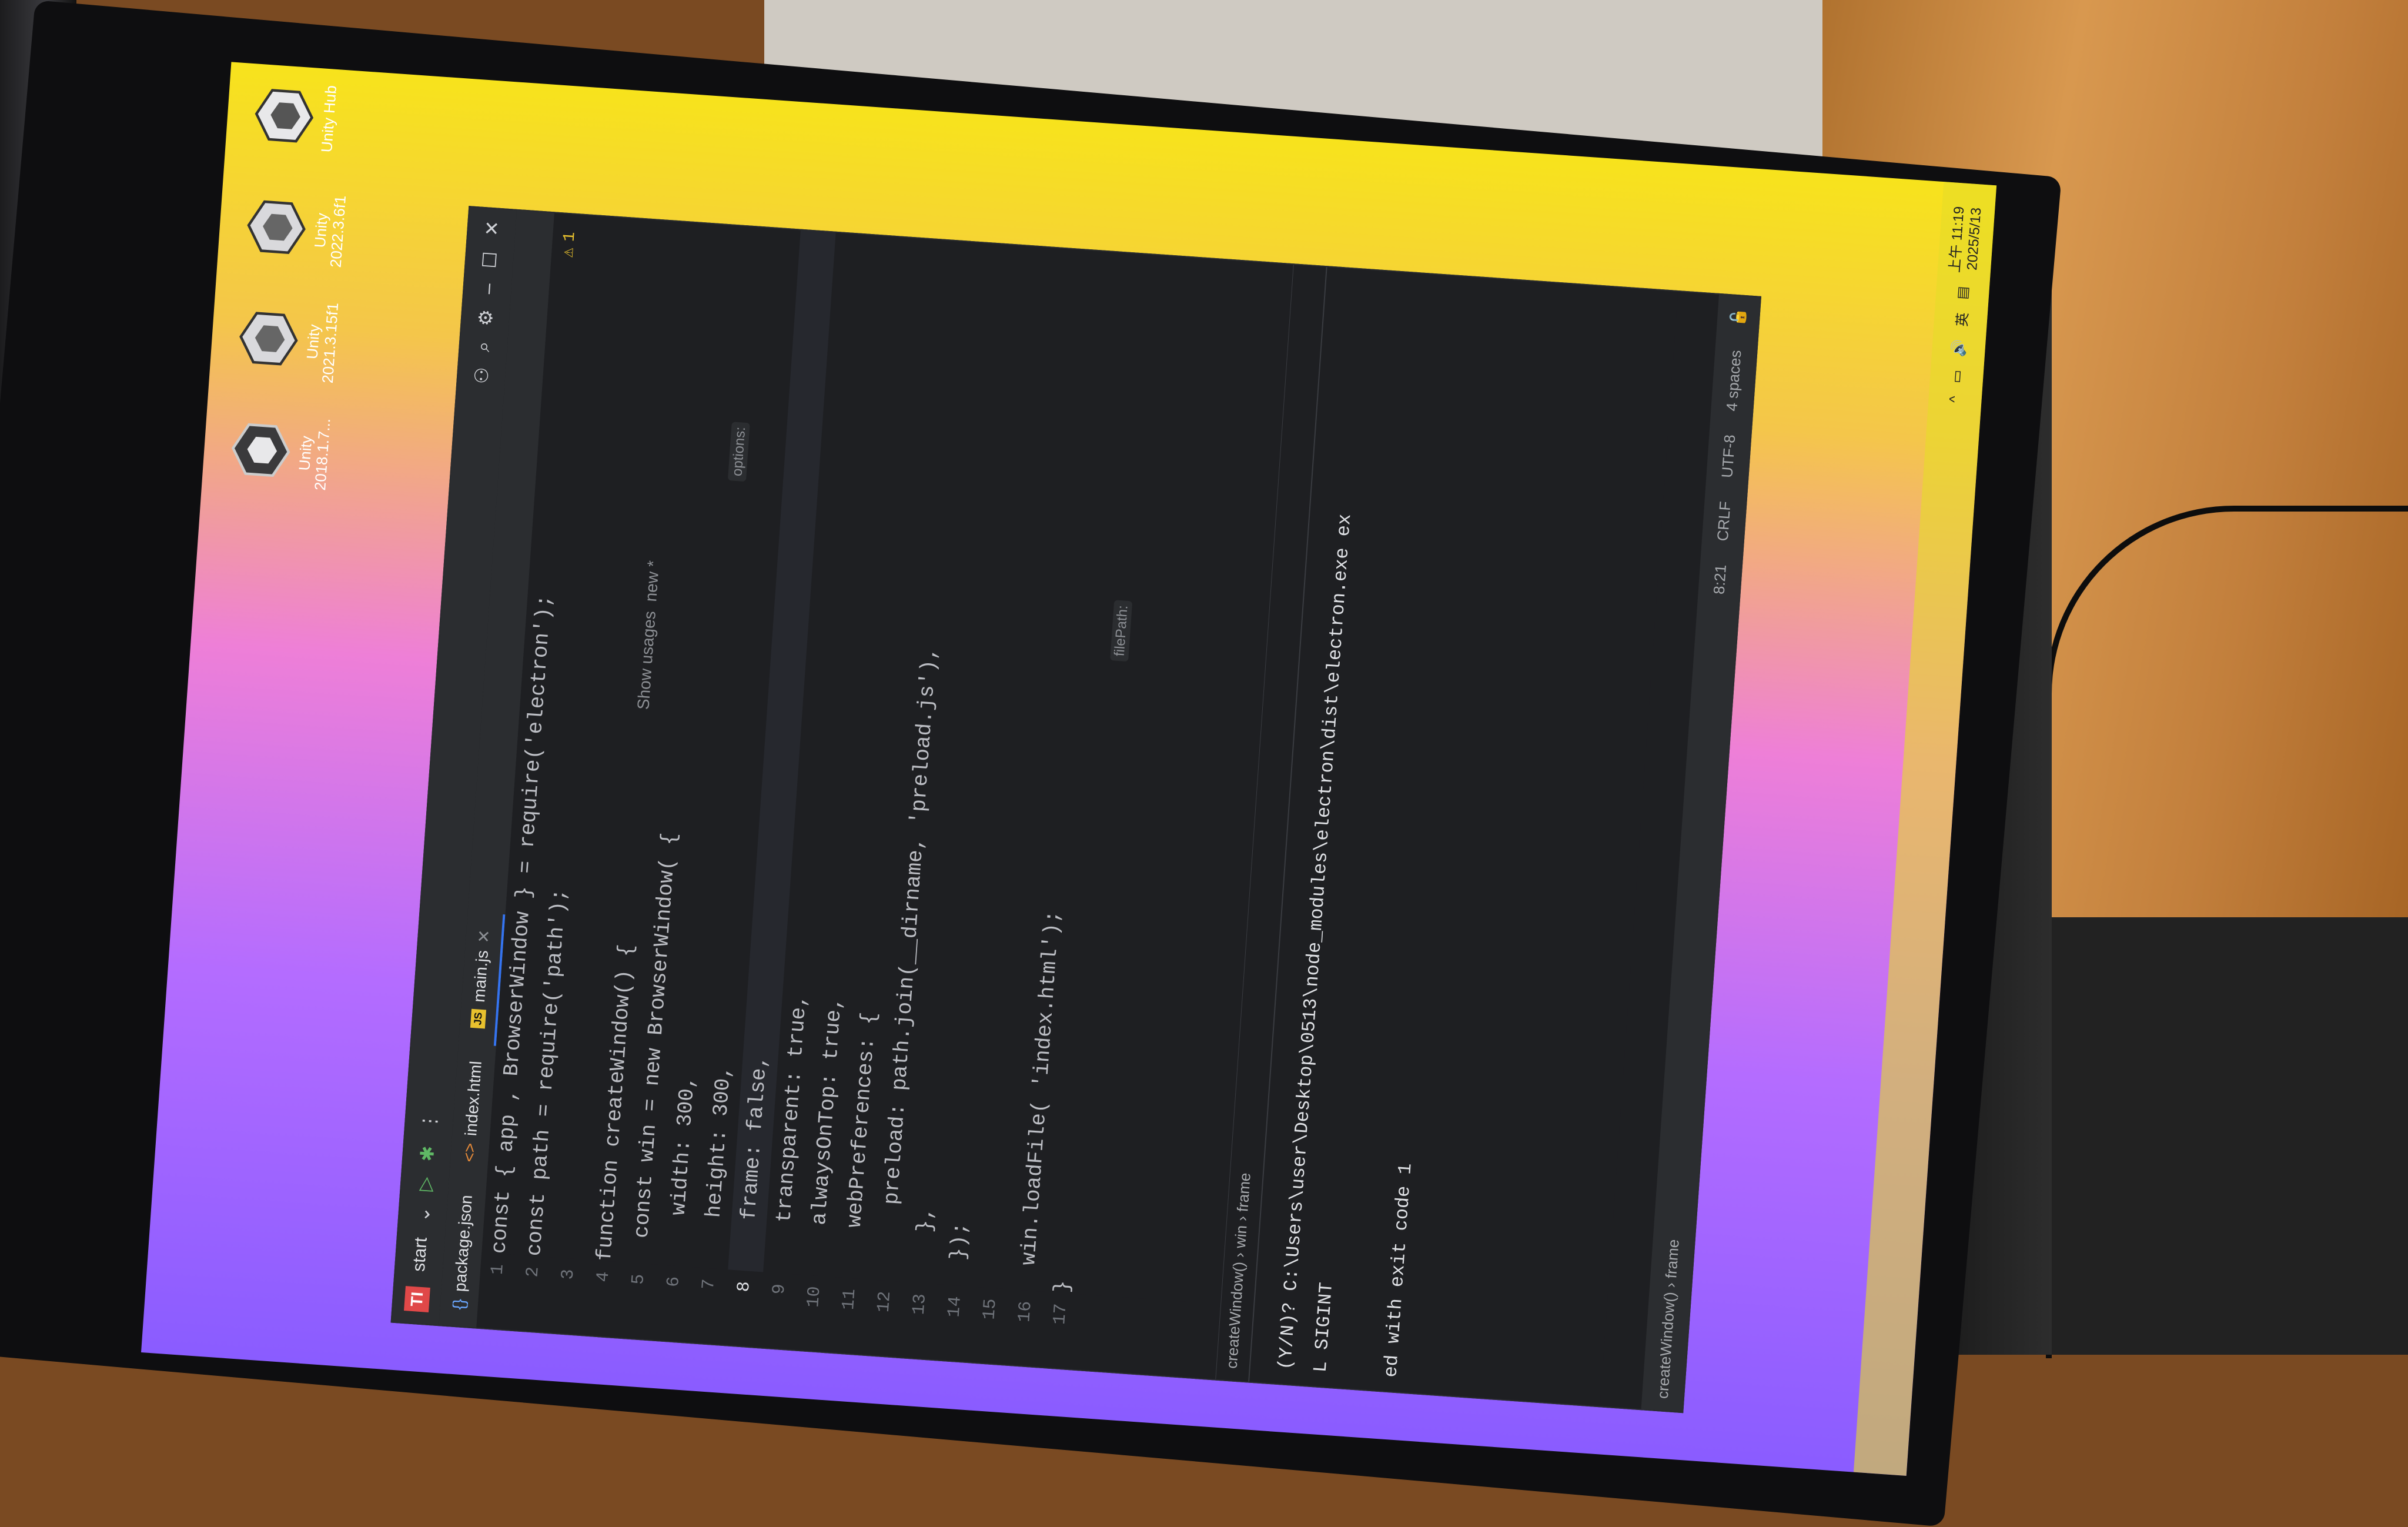 The image size is (2408, 1527). Describe the element at coordinates (604, 1277) in the screenshot. I see `line-number: 4` at that location.